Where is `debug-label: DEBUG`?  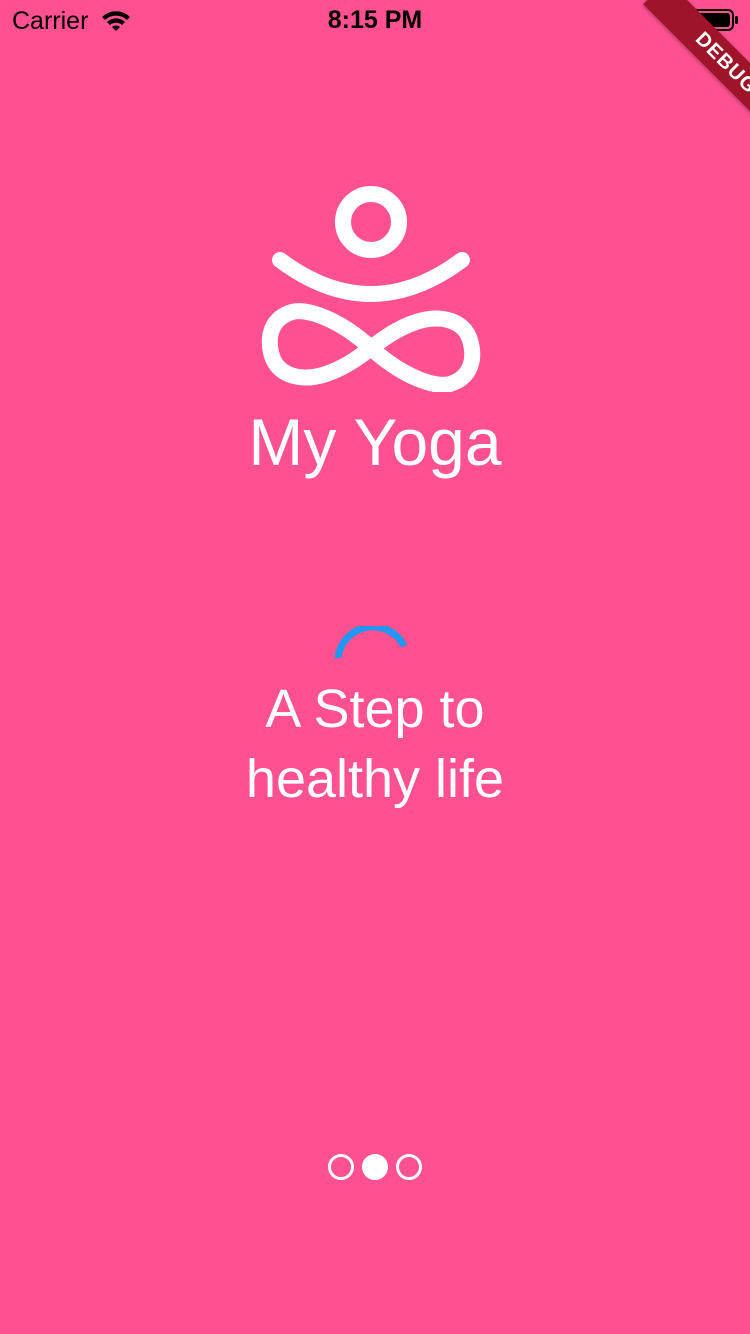 debug-label: DEBUG is located at coordinates (696, 73).